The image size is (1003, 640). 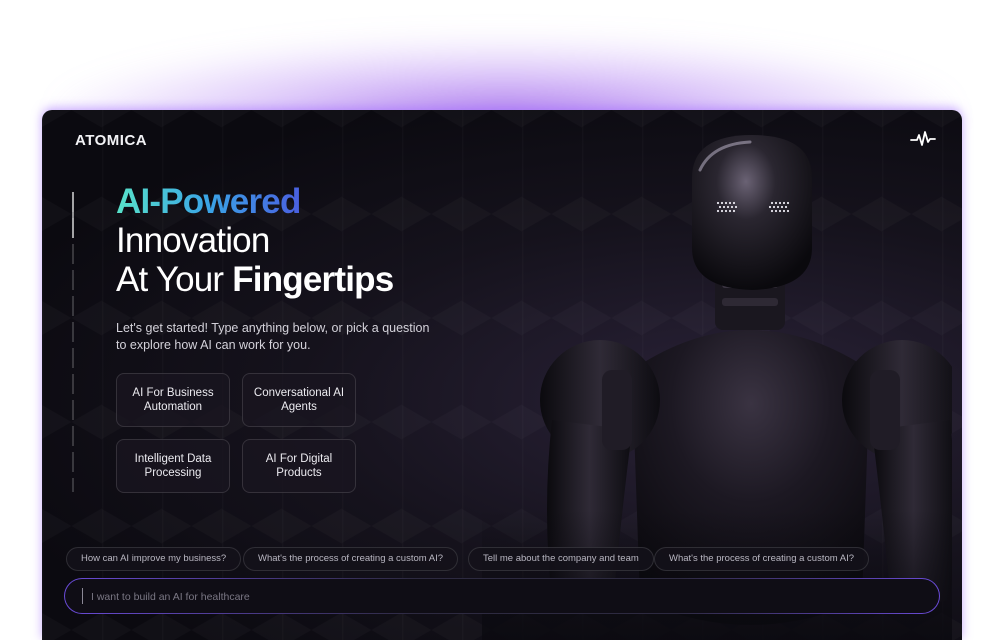 I want to click on hero-headline: AI-Powered Innovation At Your Fingertips, so click(x=255, y=240).